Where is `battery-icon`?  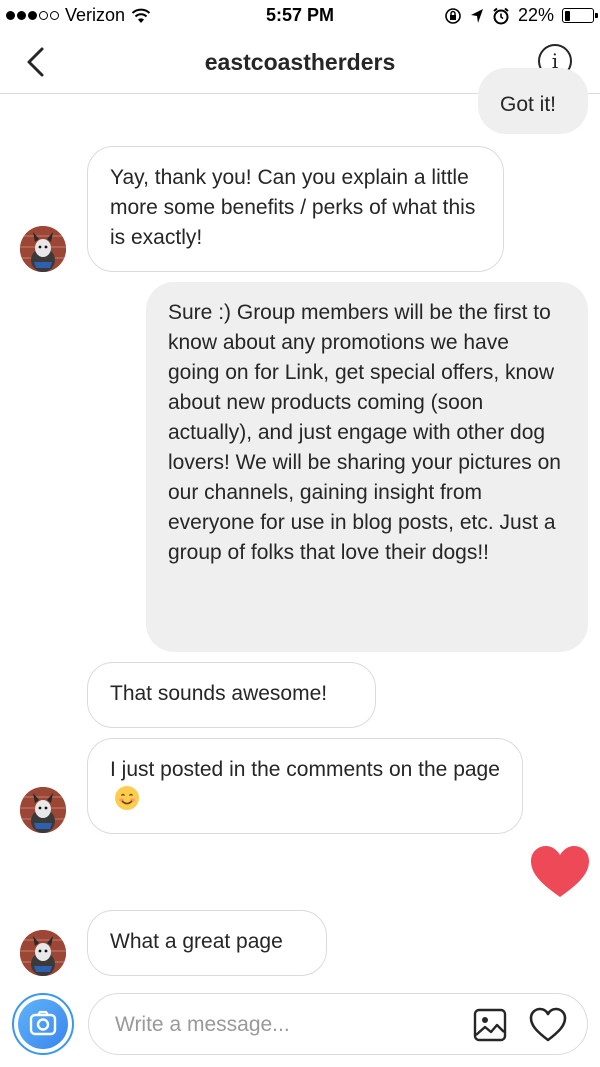
battery-icon is located at coordinates (580, 15).